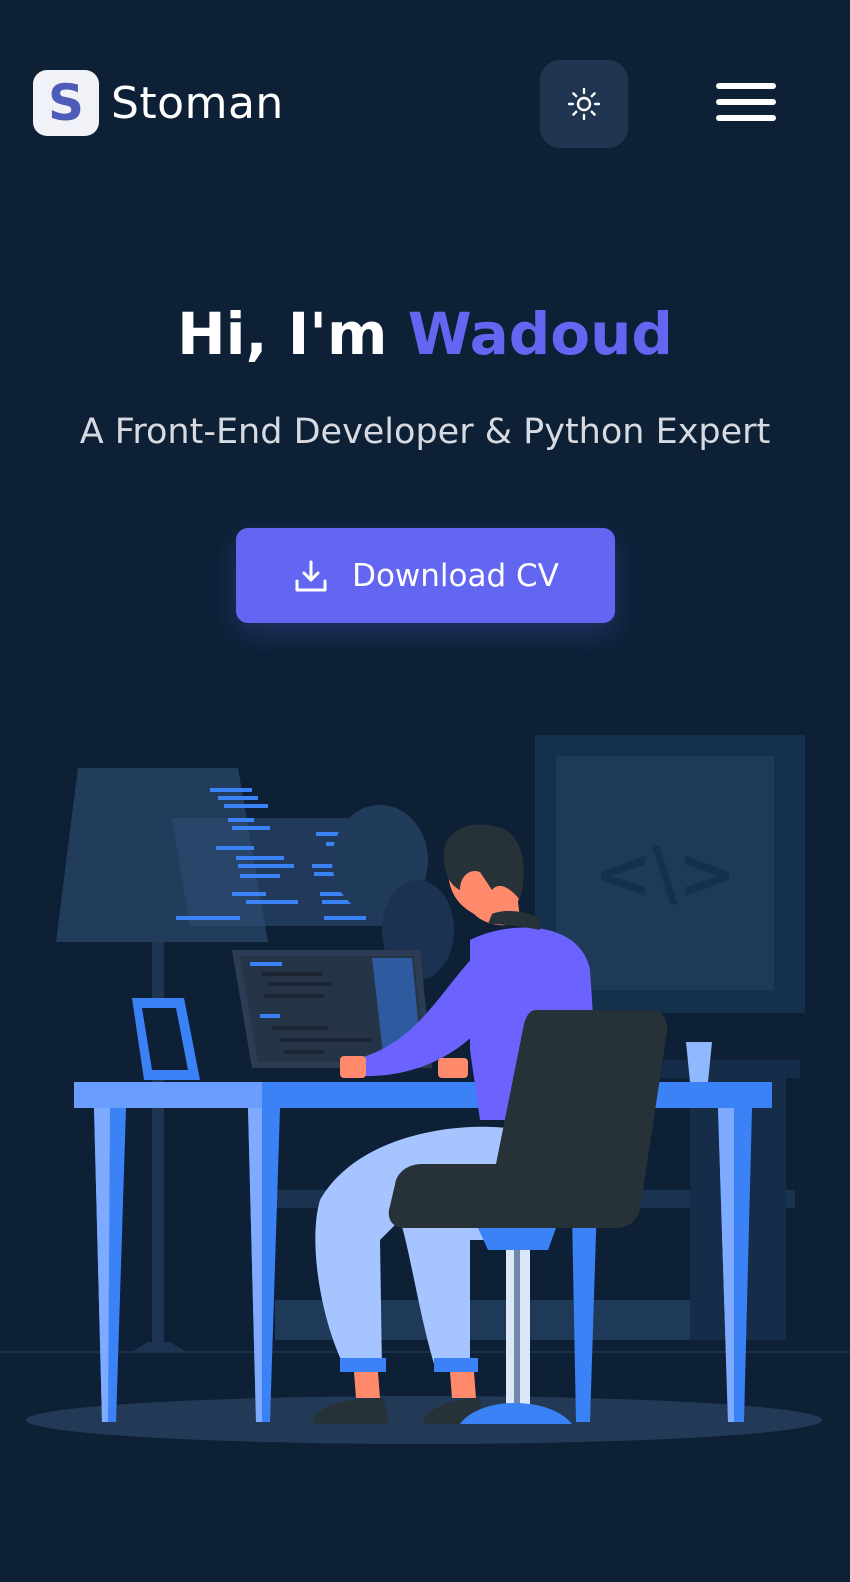 Image resolution: width=850 pixels, height=1582 pixels. Describe the element at coordinates (292, 334) in the screenshot. I see `hero-greeting: Hi, I'm` at that location.